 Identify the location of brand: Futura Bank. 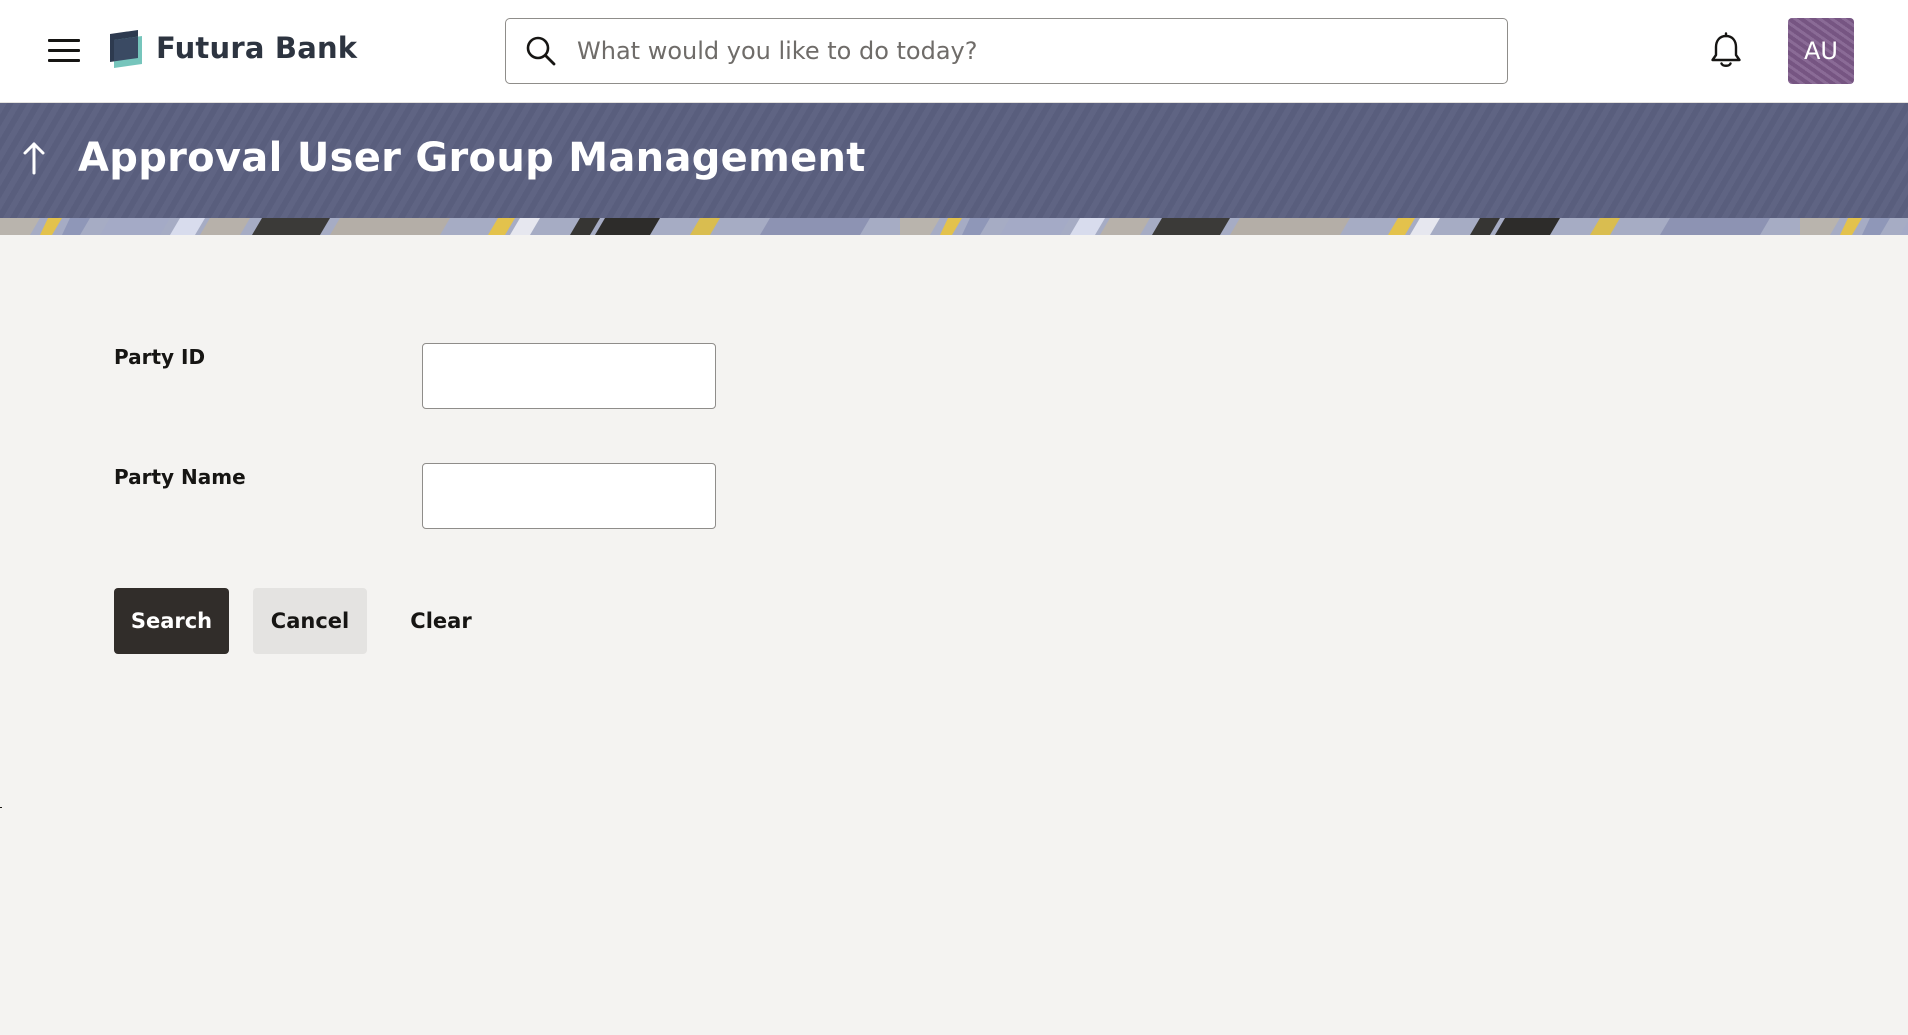
(232, 48).